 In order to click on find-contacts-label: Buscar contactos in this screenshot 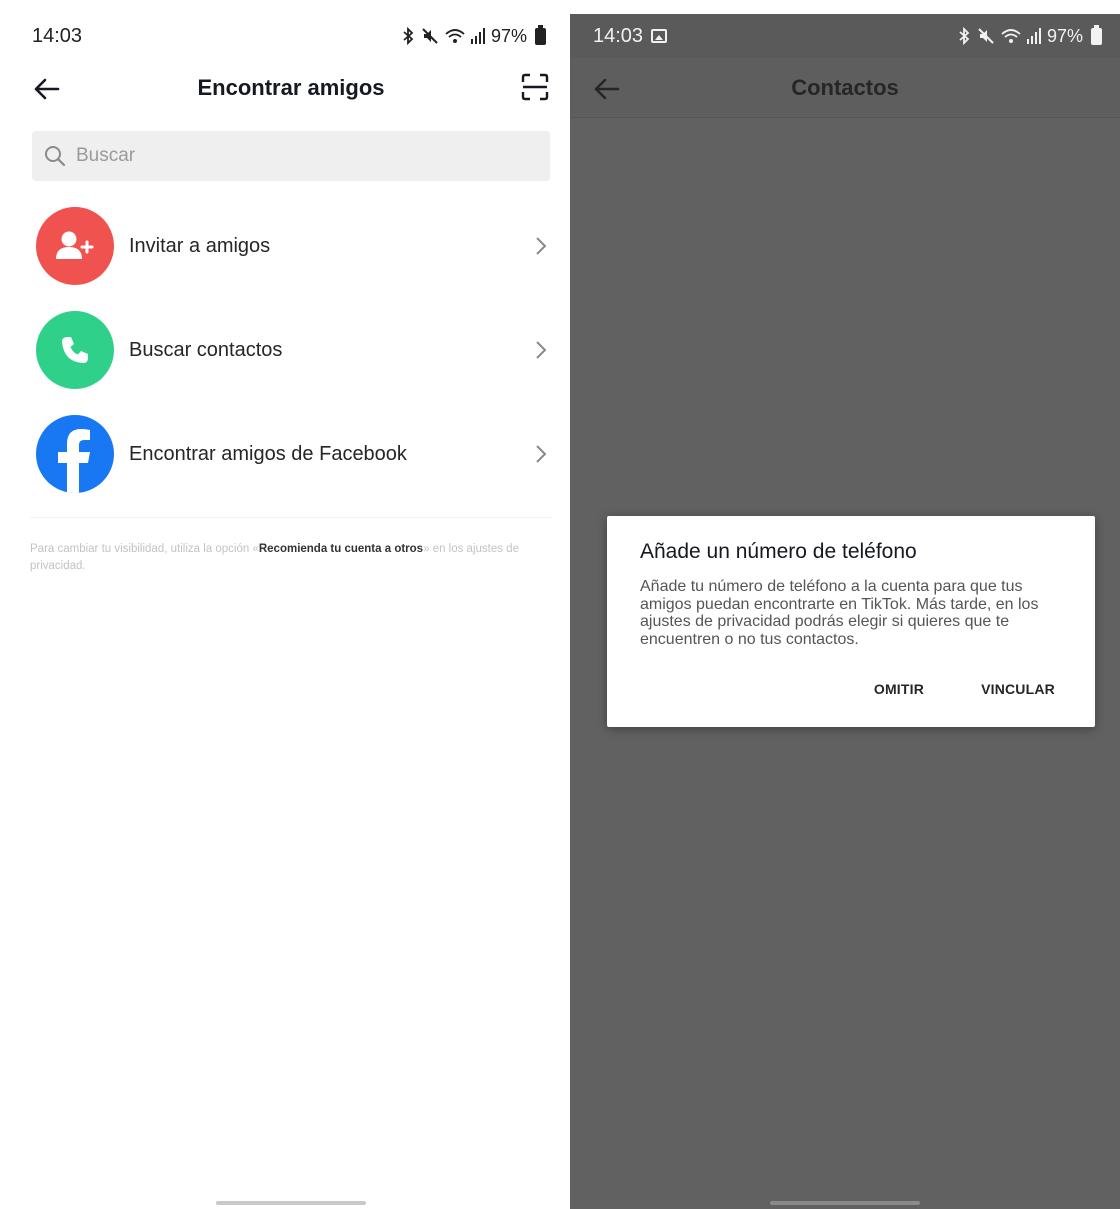, I will do `click(206, 349)`.